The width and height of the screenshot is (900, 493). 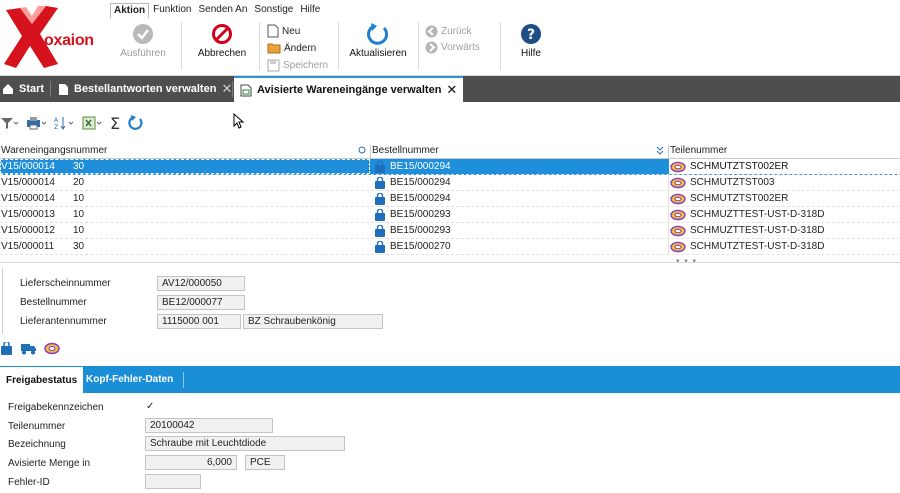 What do you see at coordinates (245, 443) in the screenshot?
I see `bezeichnung-field: Schraube mit Leuchtdiode` at bounding box center [245, 443].